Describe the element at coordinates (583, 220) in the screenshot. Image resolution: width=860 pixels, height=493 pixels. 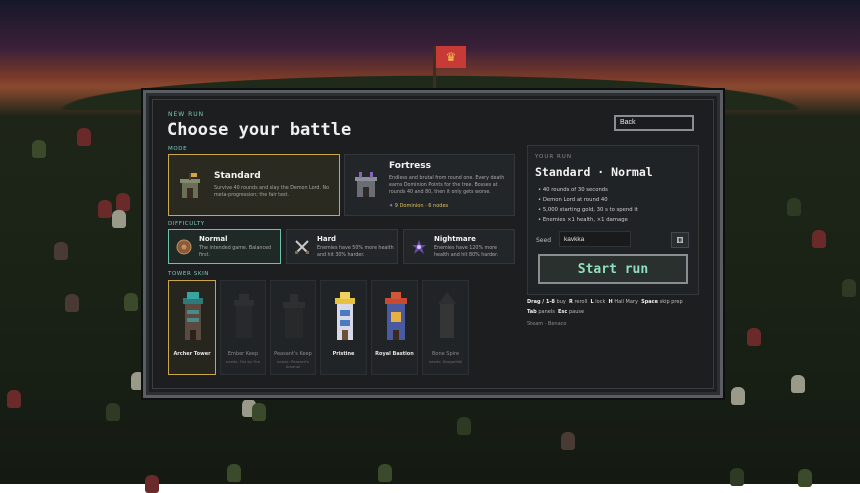
I see `run-detail-item: • Enemies ×1 health, ×1 damage` at that location.